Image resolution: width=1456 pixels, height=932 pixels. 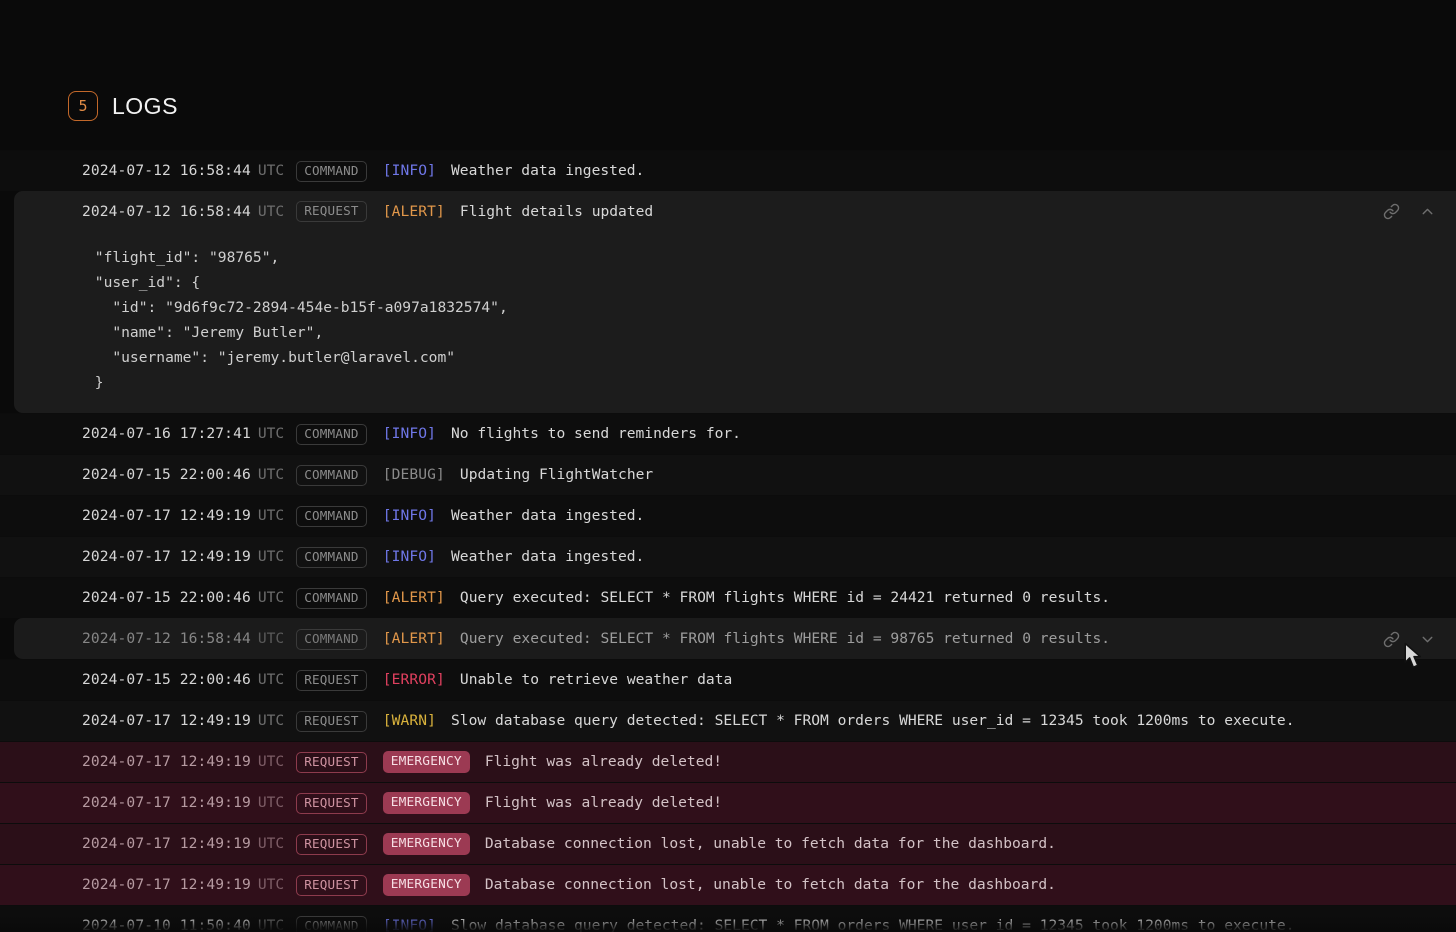 What do you see at coordinates (145, 105) in the screenshot?
I see `page-title: LOGS` at bounding box center [145, 105].